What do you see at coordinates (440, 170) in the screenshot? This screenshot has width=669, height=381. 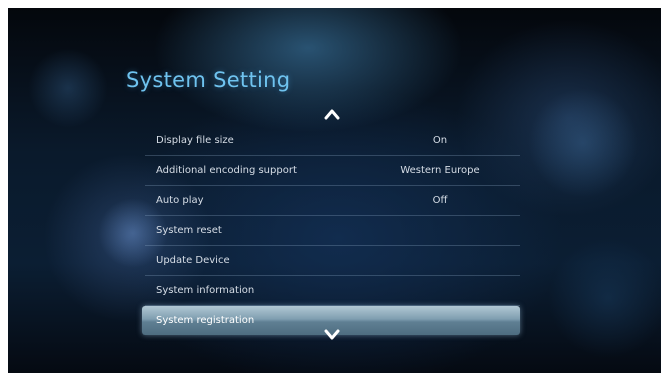 I see `menu-item-value: Western Europe` at bounding box center [440, 170].